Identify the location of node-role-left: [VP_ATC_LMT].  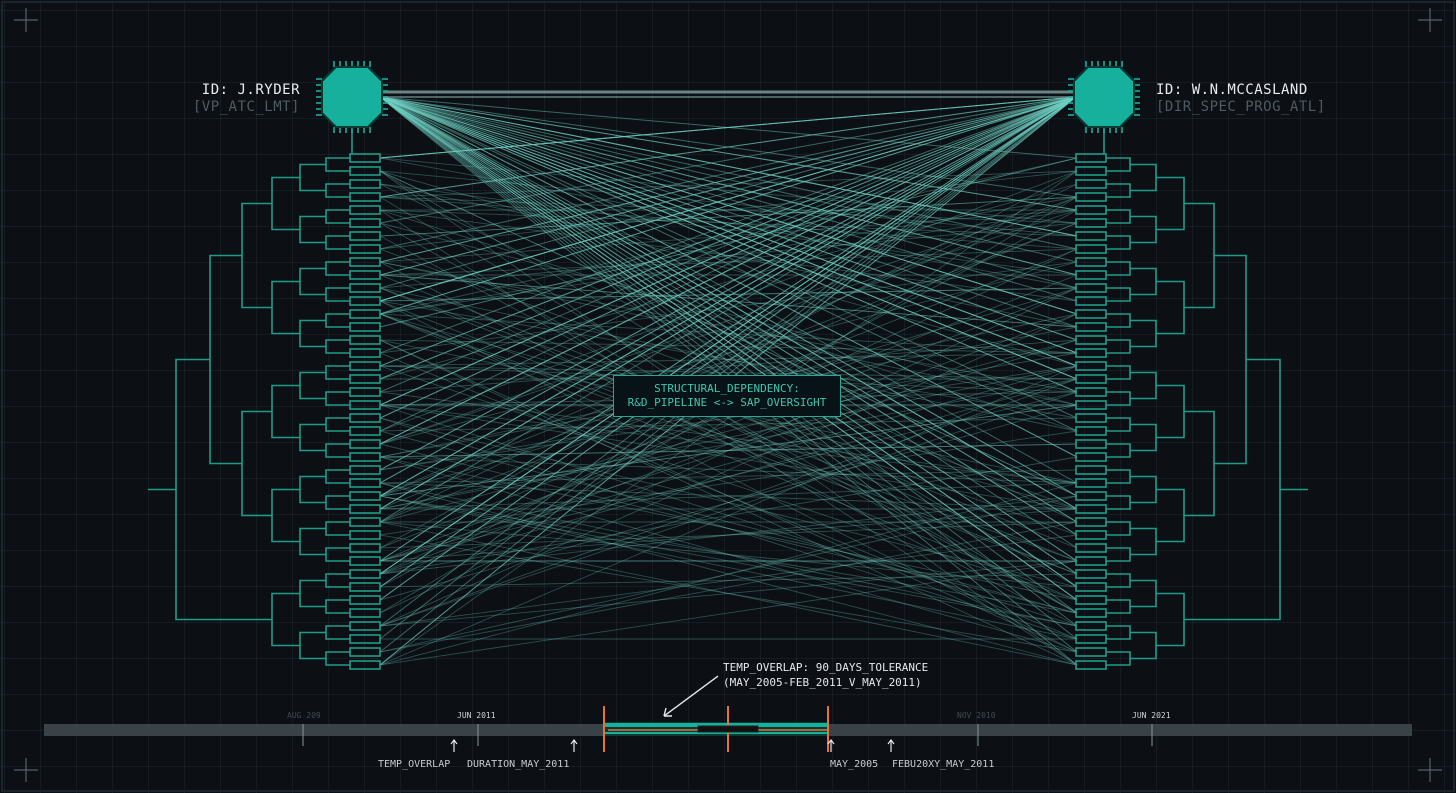
(246, 107).